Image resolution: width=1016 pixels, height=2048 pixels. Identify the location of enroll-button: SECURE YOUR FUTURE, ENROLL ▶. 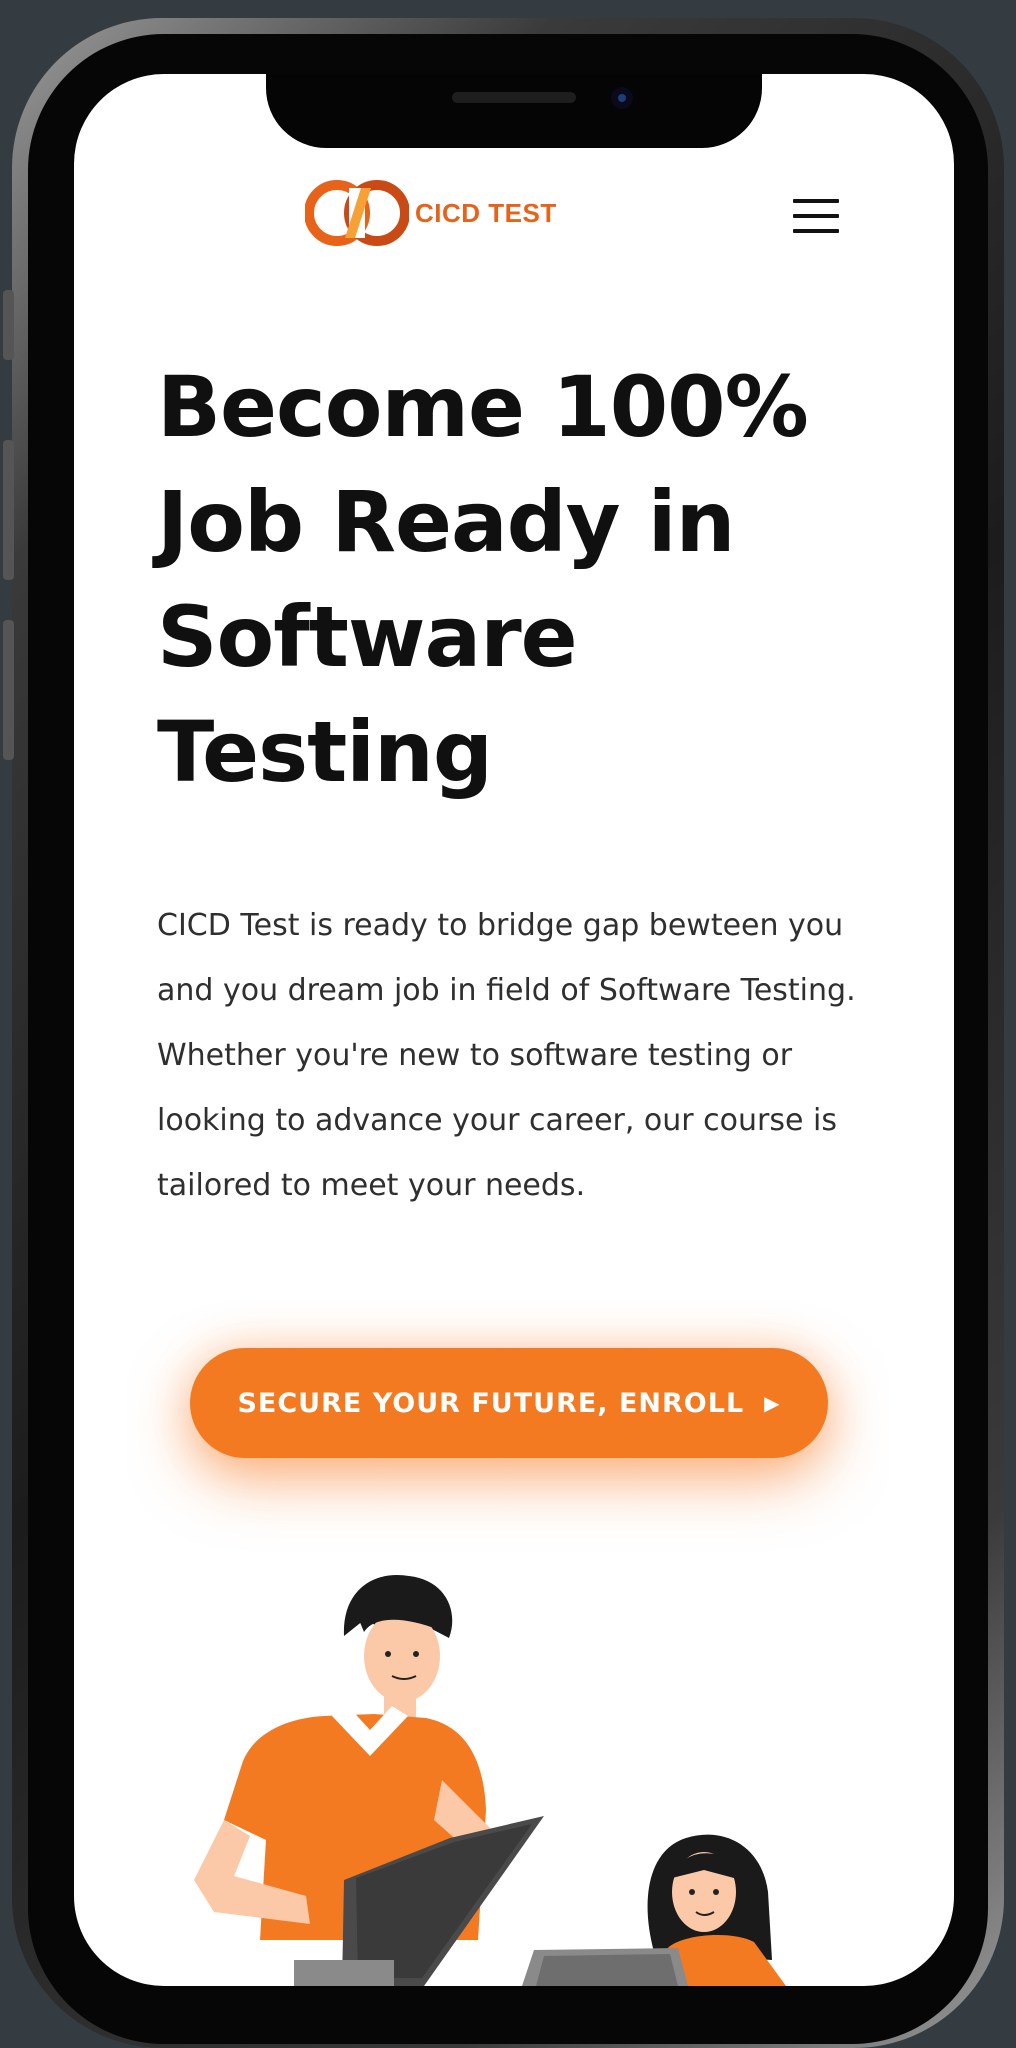
(509, 1403).